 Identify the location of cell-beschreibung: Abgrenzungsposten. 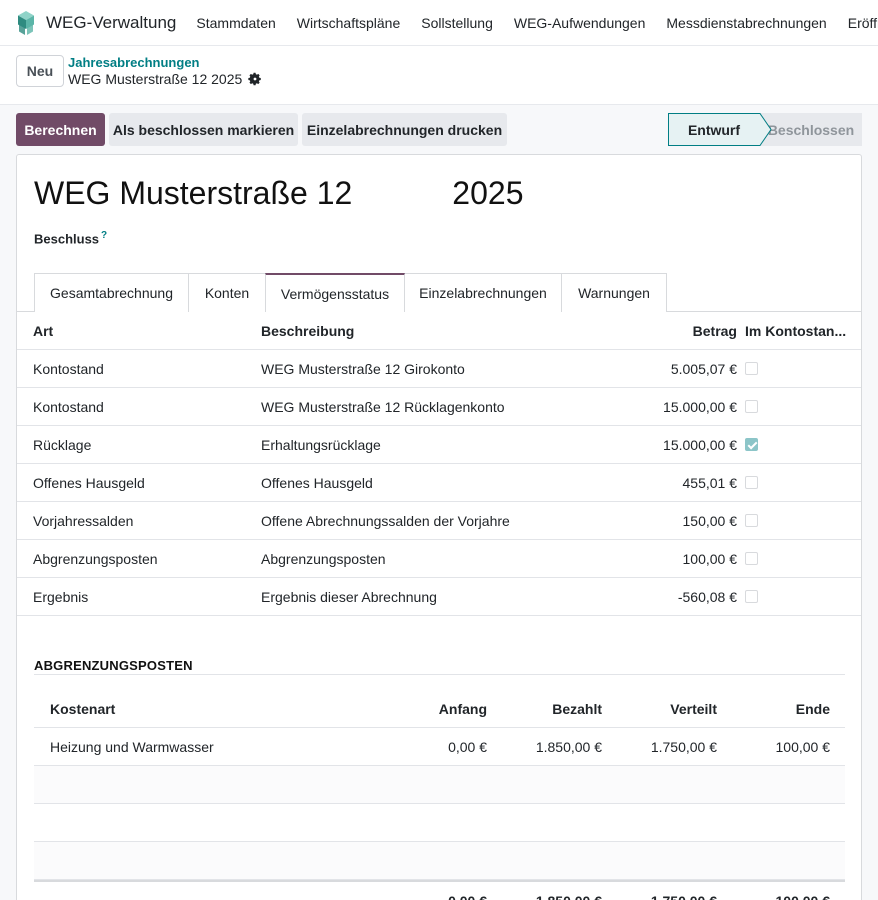
(323, 559).